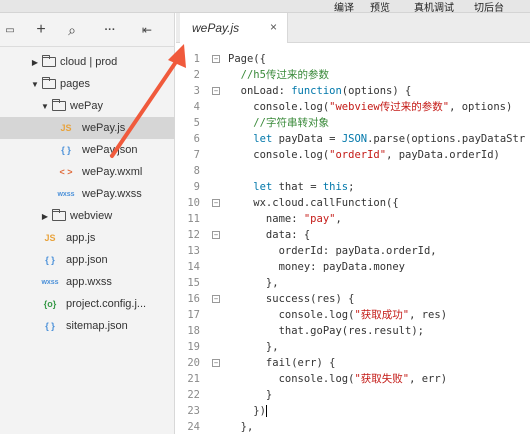  What do you see at coordinates (266, 411) in the screenshot?
I see `text-cursor` at bounding box center [266, 411].